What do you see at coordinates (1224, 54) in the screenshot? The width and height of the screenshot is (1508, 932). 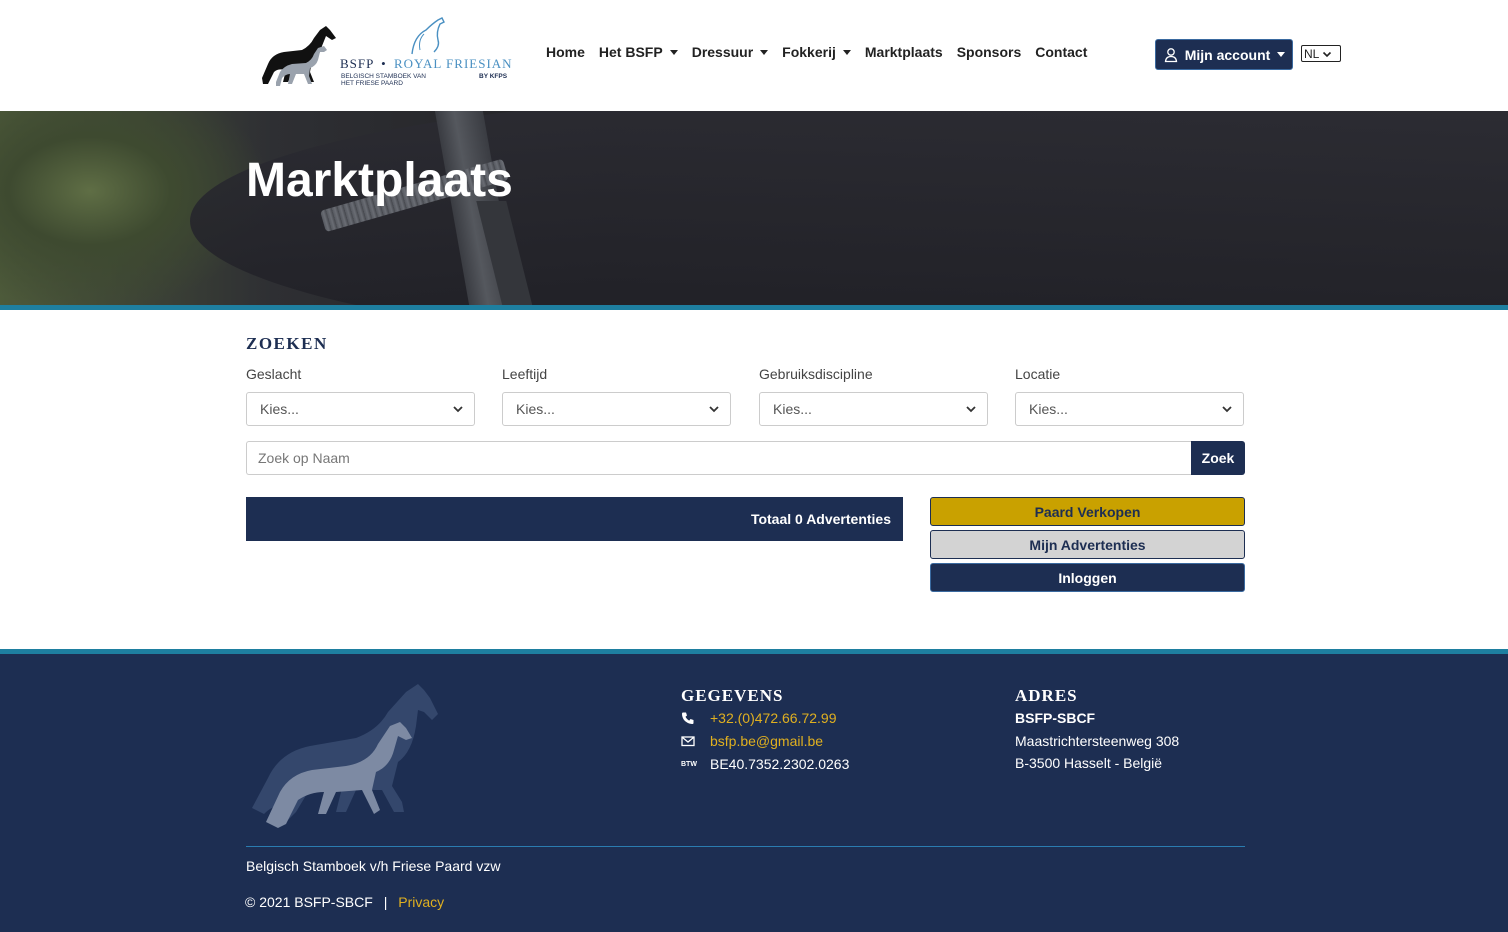 I see `account-menu-button: Mijn account` at bounding box center [1224, 54].